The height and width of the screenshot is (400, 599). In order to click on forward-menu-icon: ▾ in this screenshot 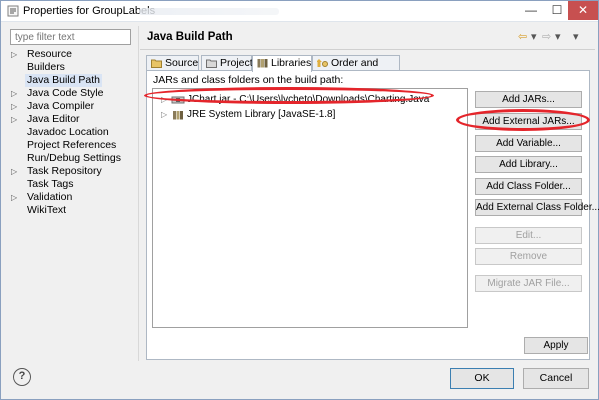, I will do `click(558, 36)`.